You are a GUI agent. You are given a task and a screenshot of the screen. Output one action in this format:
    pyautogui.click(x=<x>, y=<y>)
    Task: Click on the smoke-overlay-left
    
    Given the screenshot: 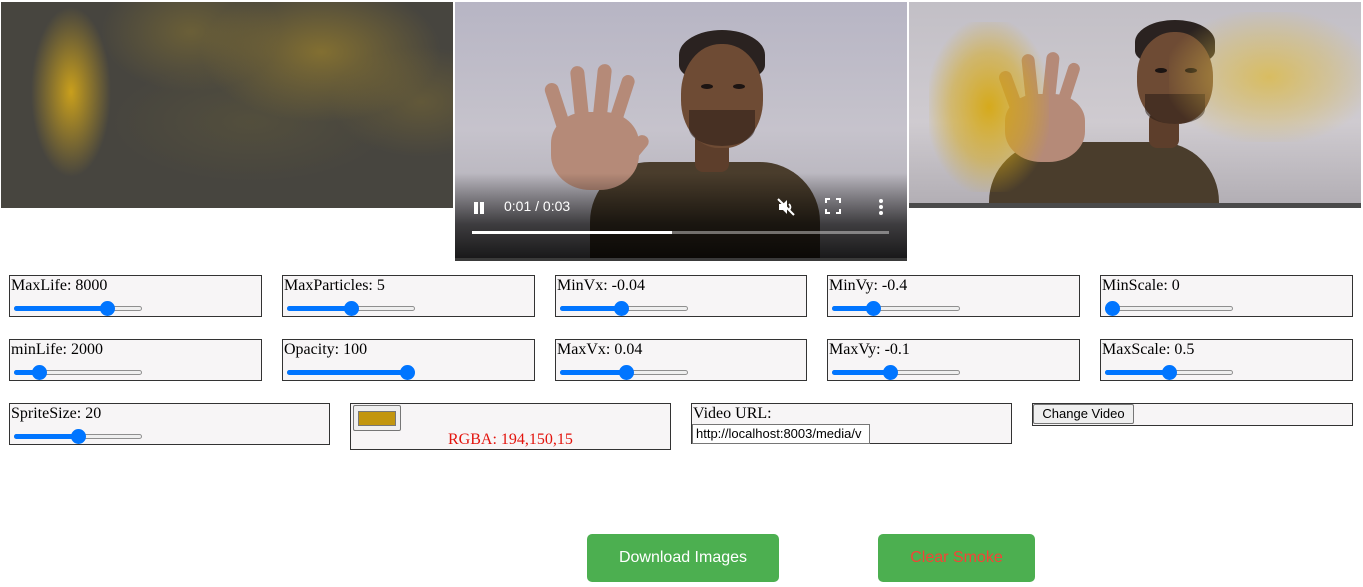 What is the action you would take?
    pyautogui.click(x=989, y=107)
    